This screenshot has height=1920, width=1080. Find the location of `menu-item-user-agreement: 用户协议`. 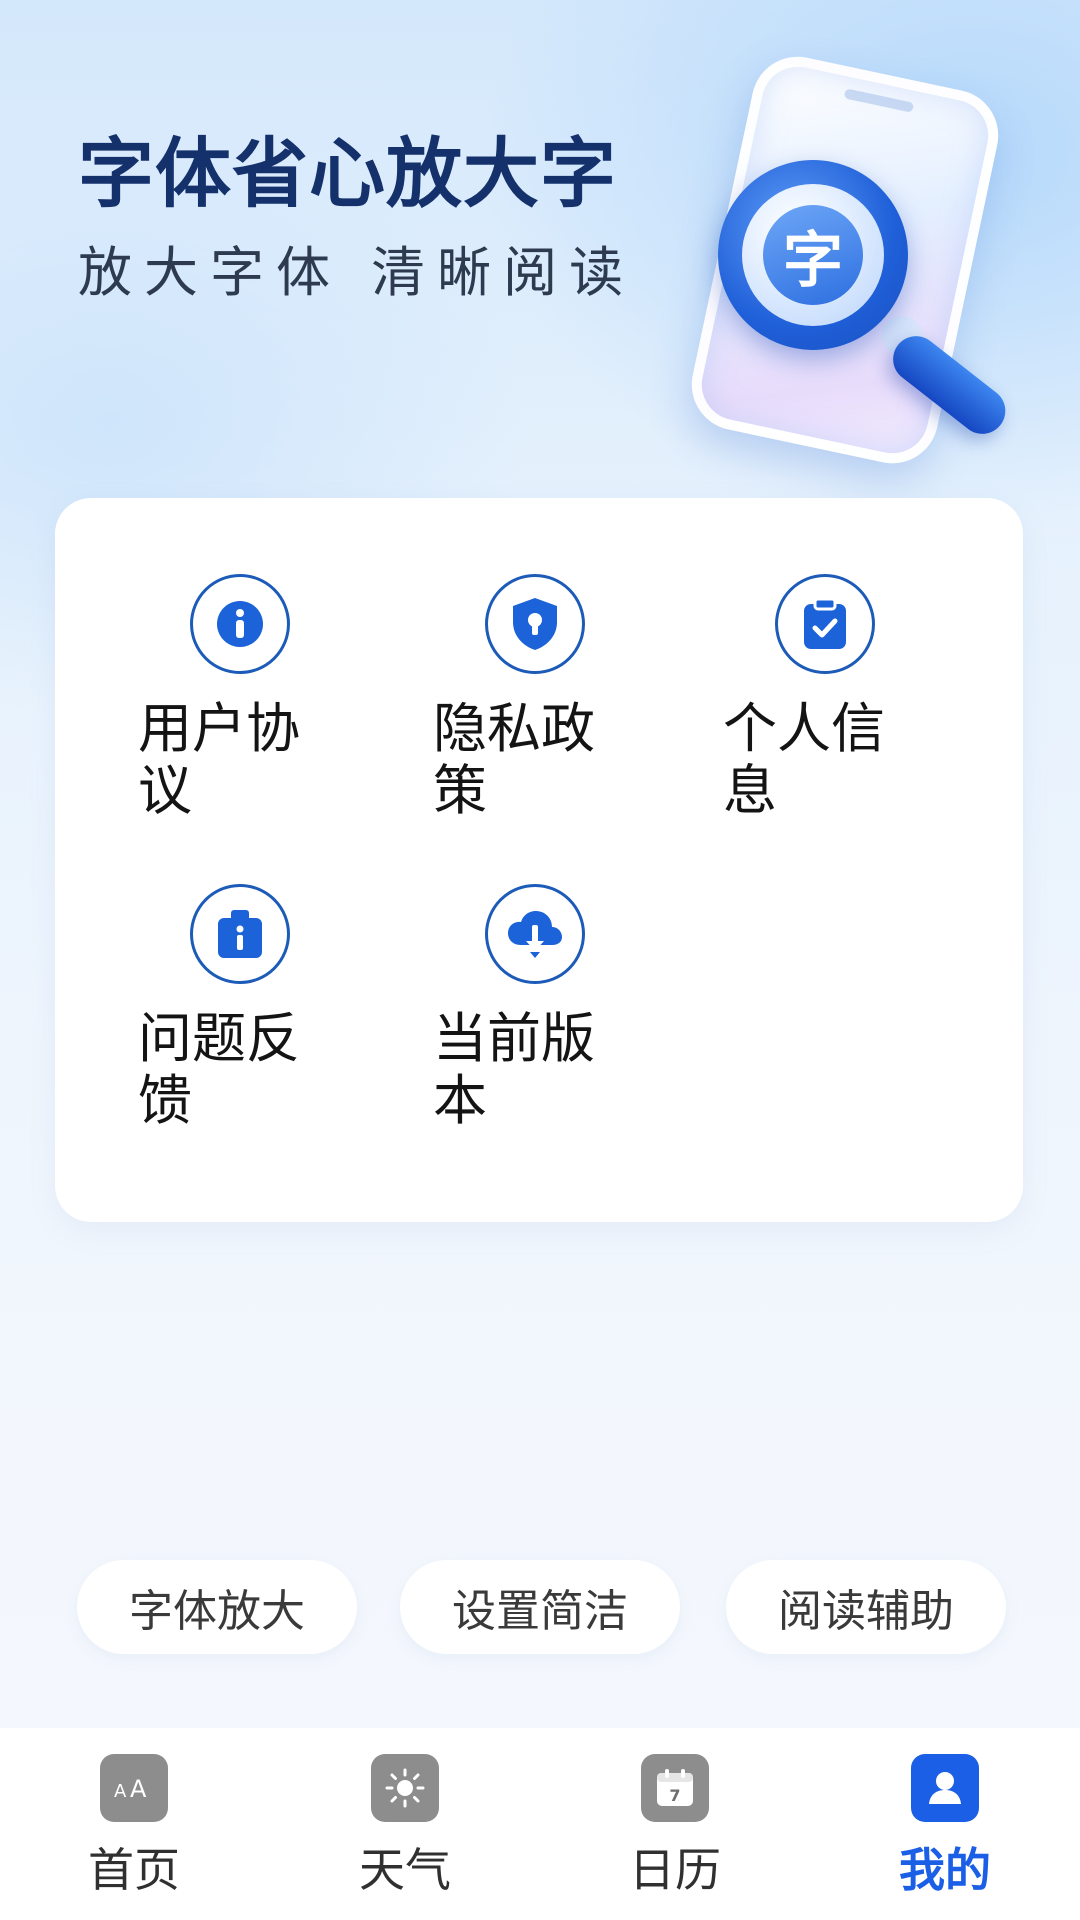

menu-item-user-agreement: 用户协议 is located at coordinates (264, 704).